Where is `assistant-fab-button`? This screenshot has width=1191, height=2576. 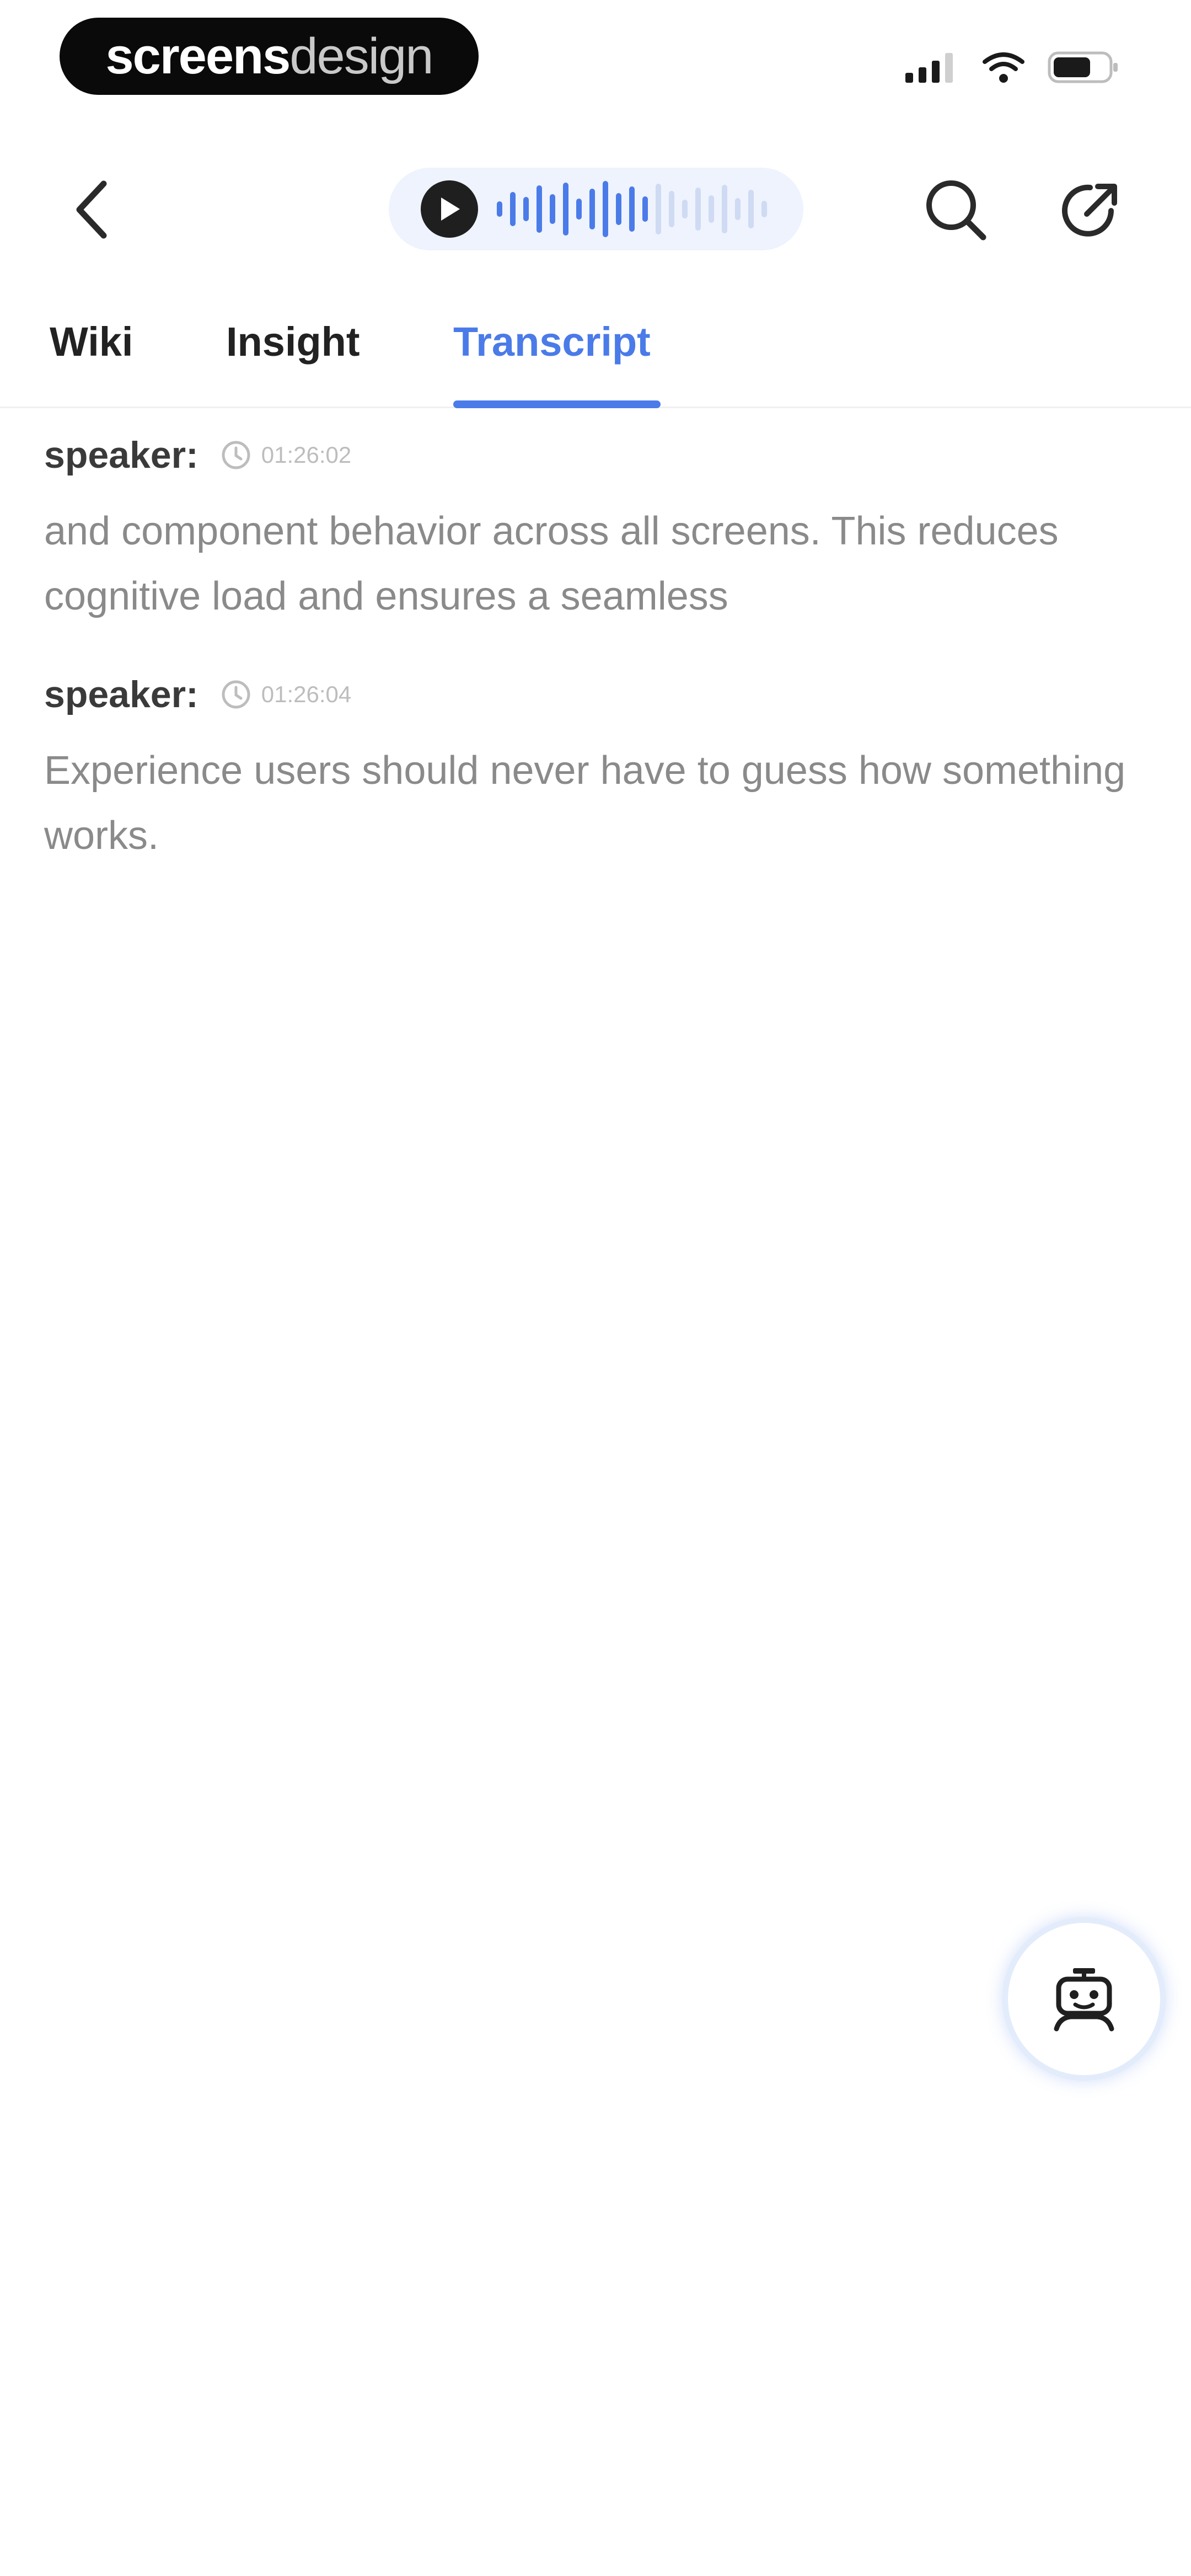 assistant-fab-button is located at coordinates (1084, 1999).